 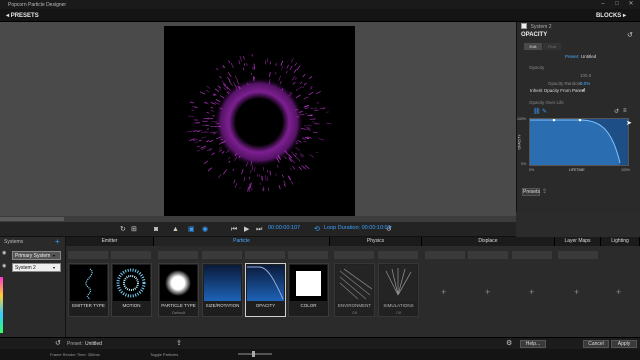 What do you see at coordinates (585, 75) in the screenshot?
I see `opacity-value: 100.0` at bounding box center [585, 75].